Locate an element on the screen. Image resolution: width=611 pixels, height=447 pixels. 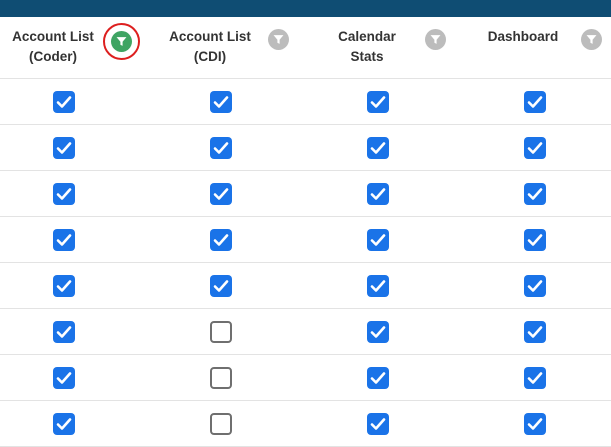
top-bar is located at coordinates (305, 8).